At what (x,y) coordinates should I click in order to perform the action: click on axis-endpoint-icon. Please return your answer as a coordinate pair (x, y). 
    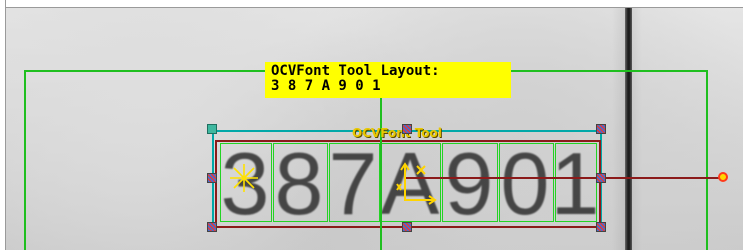
    Looking at the image, I should click on (723, 177).